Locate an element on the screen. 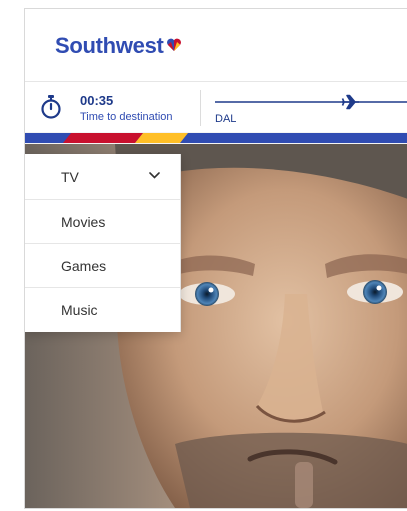  menu-item-games: Games is located at coordinates (102, 266).